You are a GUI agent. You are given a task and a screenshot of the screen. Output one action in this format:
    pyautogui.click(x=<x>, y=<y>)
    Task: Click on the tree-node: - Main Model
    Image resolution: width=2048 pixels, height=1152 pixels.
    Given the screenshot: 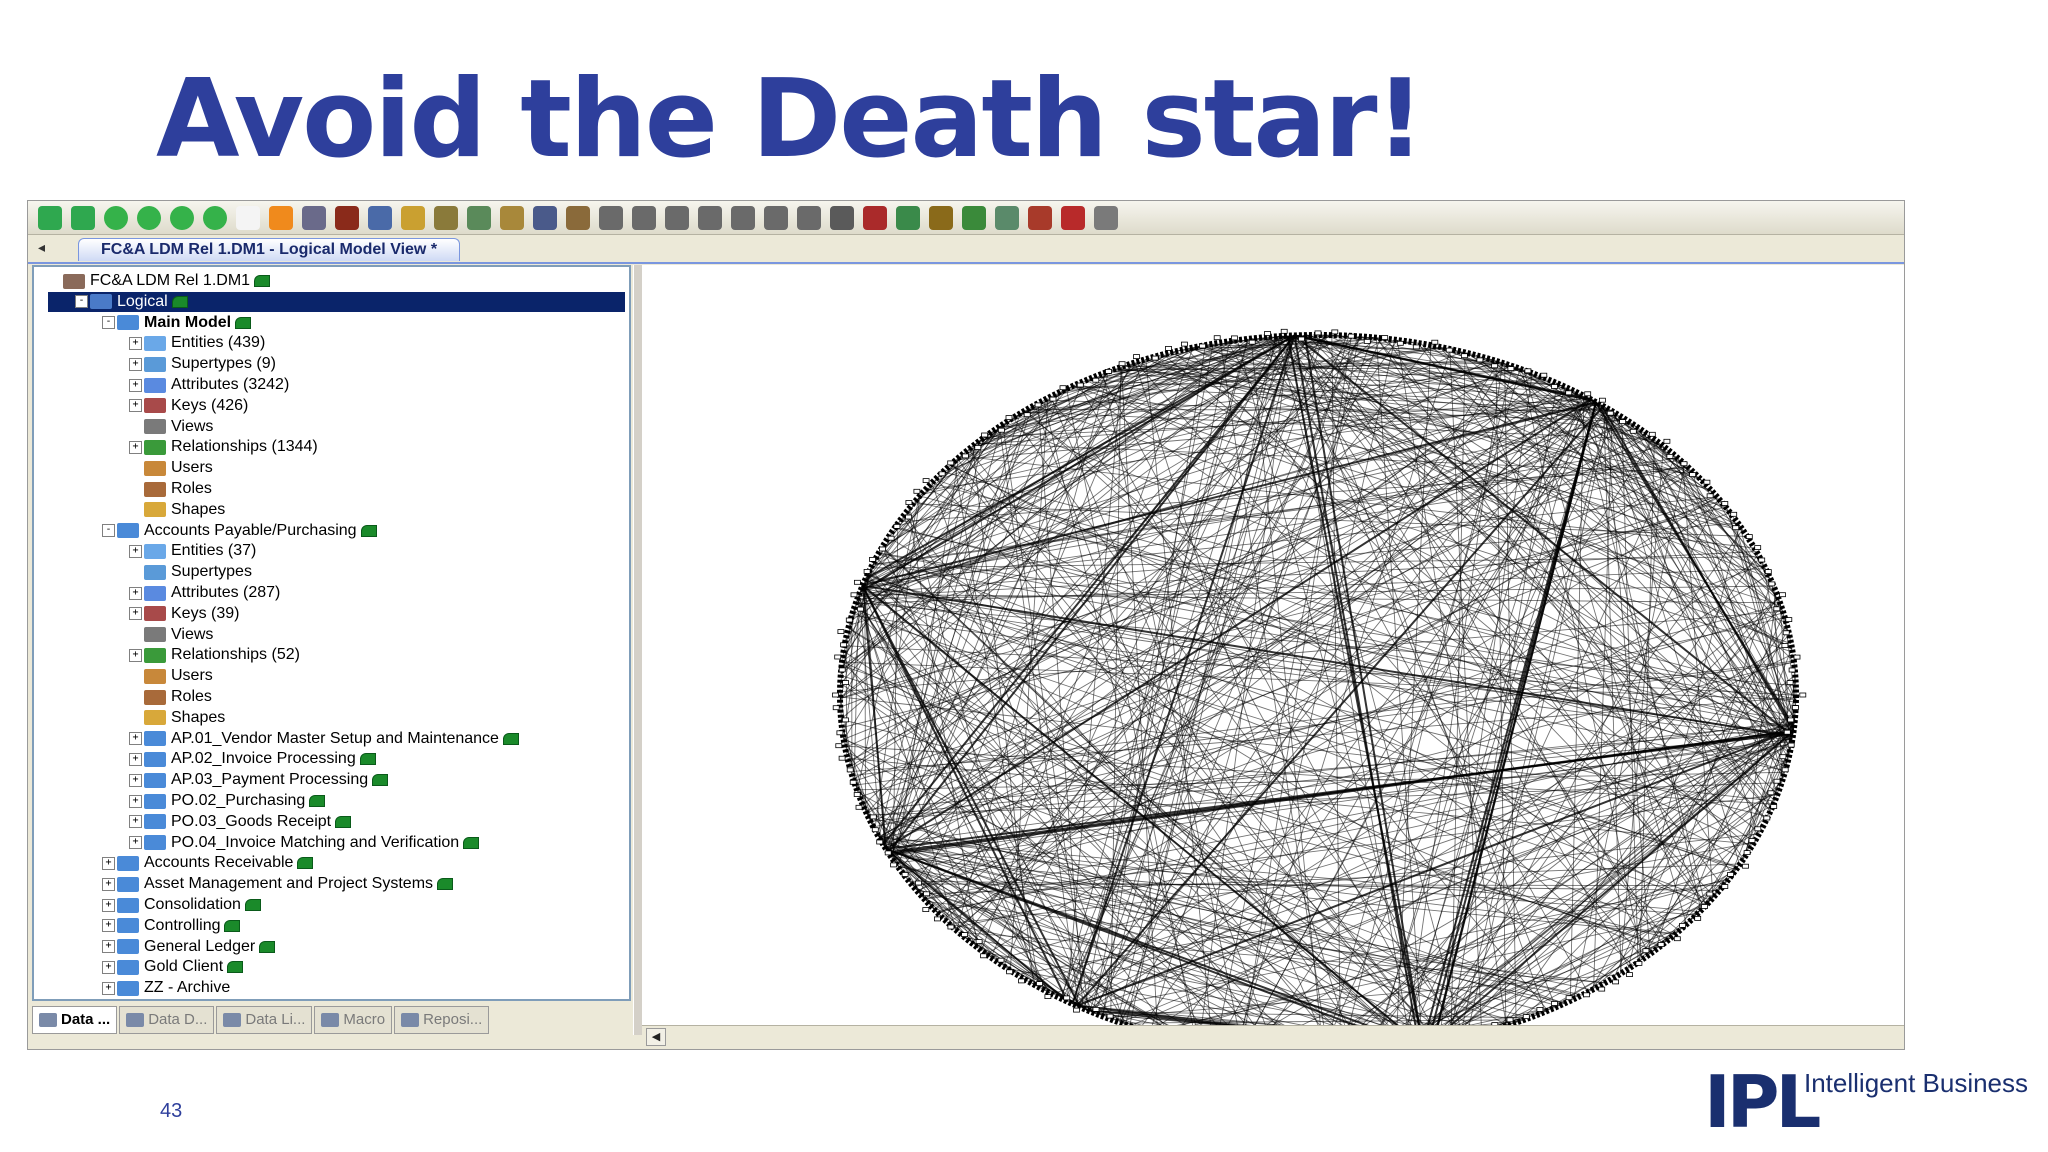 What is the action you would take?
    pyautogui.click(x=177, y=323)
    